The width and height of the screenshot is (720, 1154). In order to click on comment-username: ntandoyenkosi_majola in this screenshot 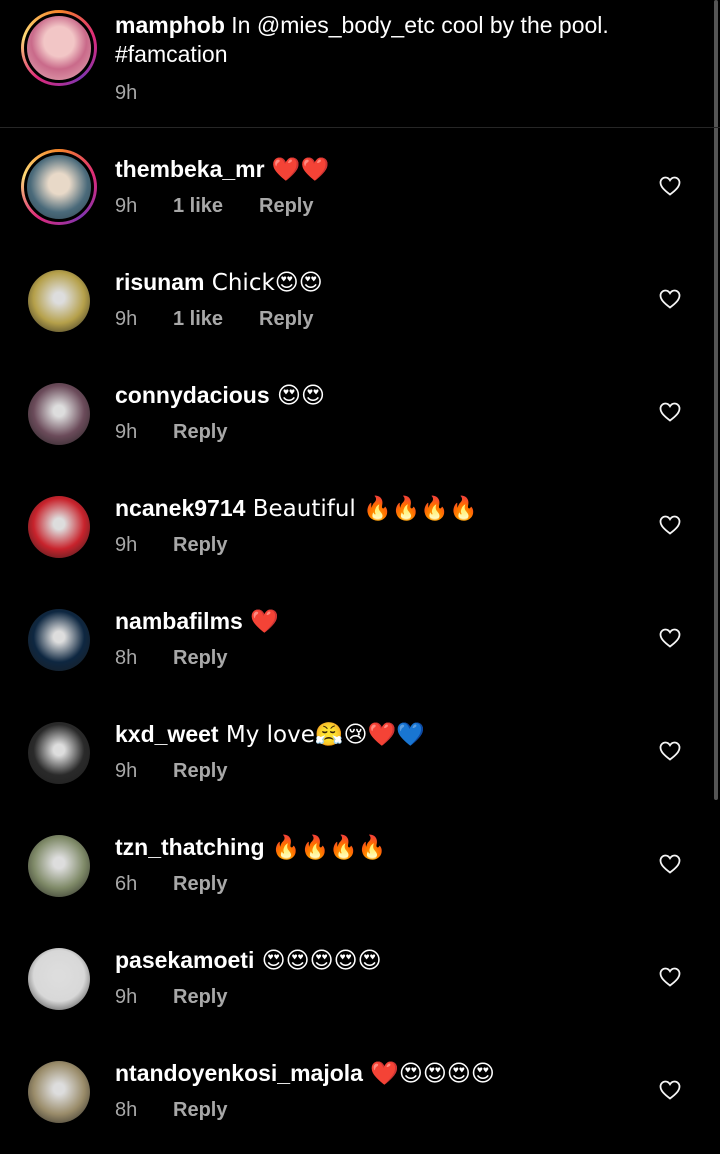, I will do `click(239, 1073)`.